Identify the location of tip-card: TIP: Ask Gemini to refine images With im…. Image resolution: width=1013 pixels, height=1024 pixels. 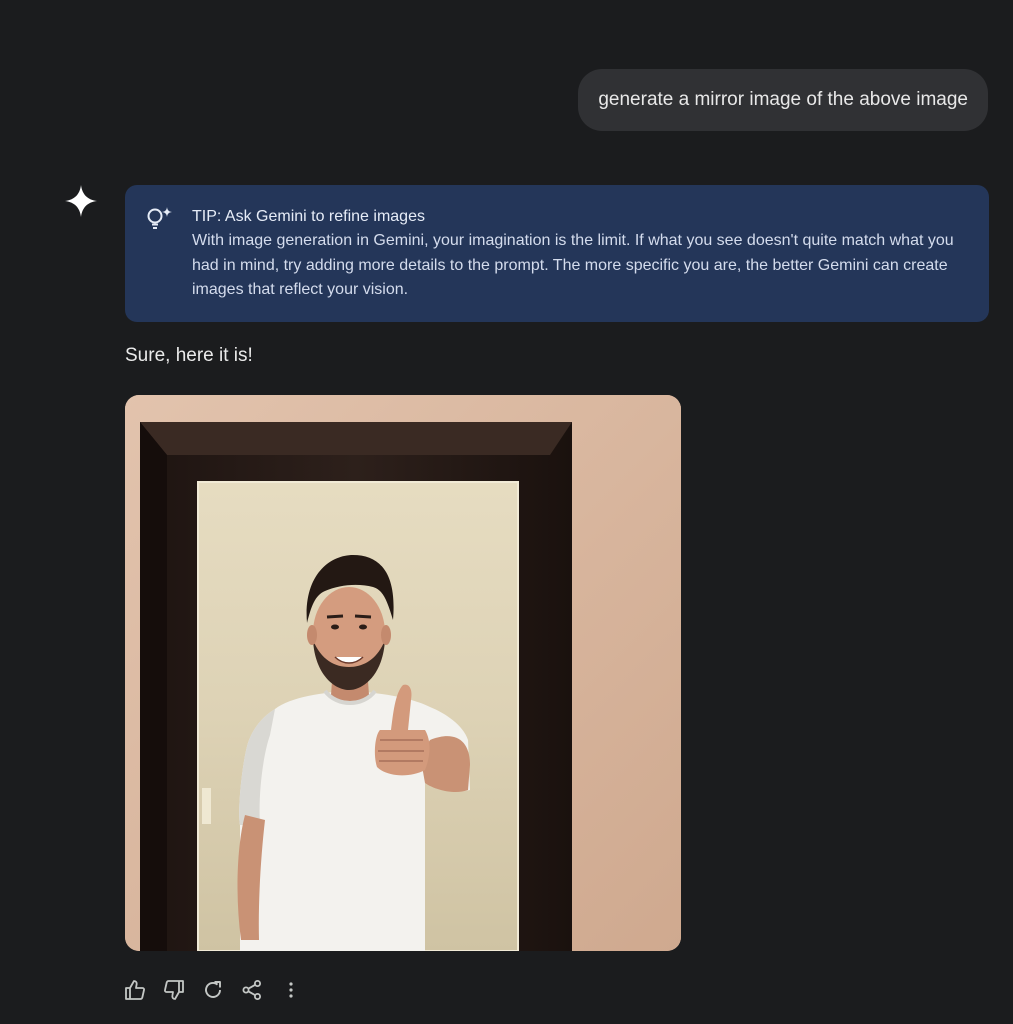
(557, 253).